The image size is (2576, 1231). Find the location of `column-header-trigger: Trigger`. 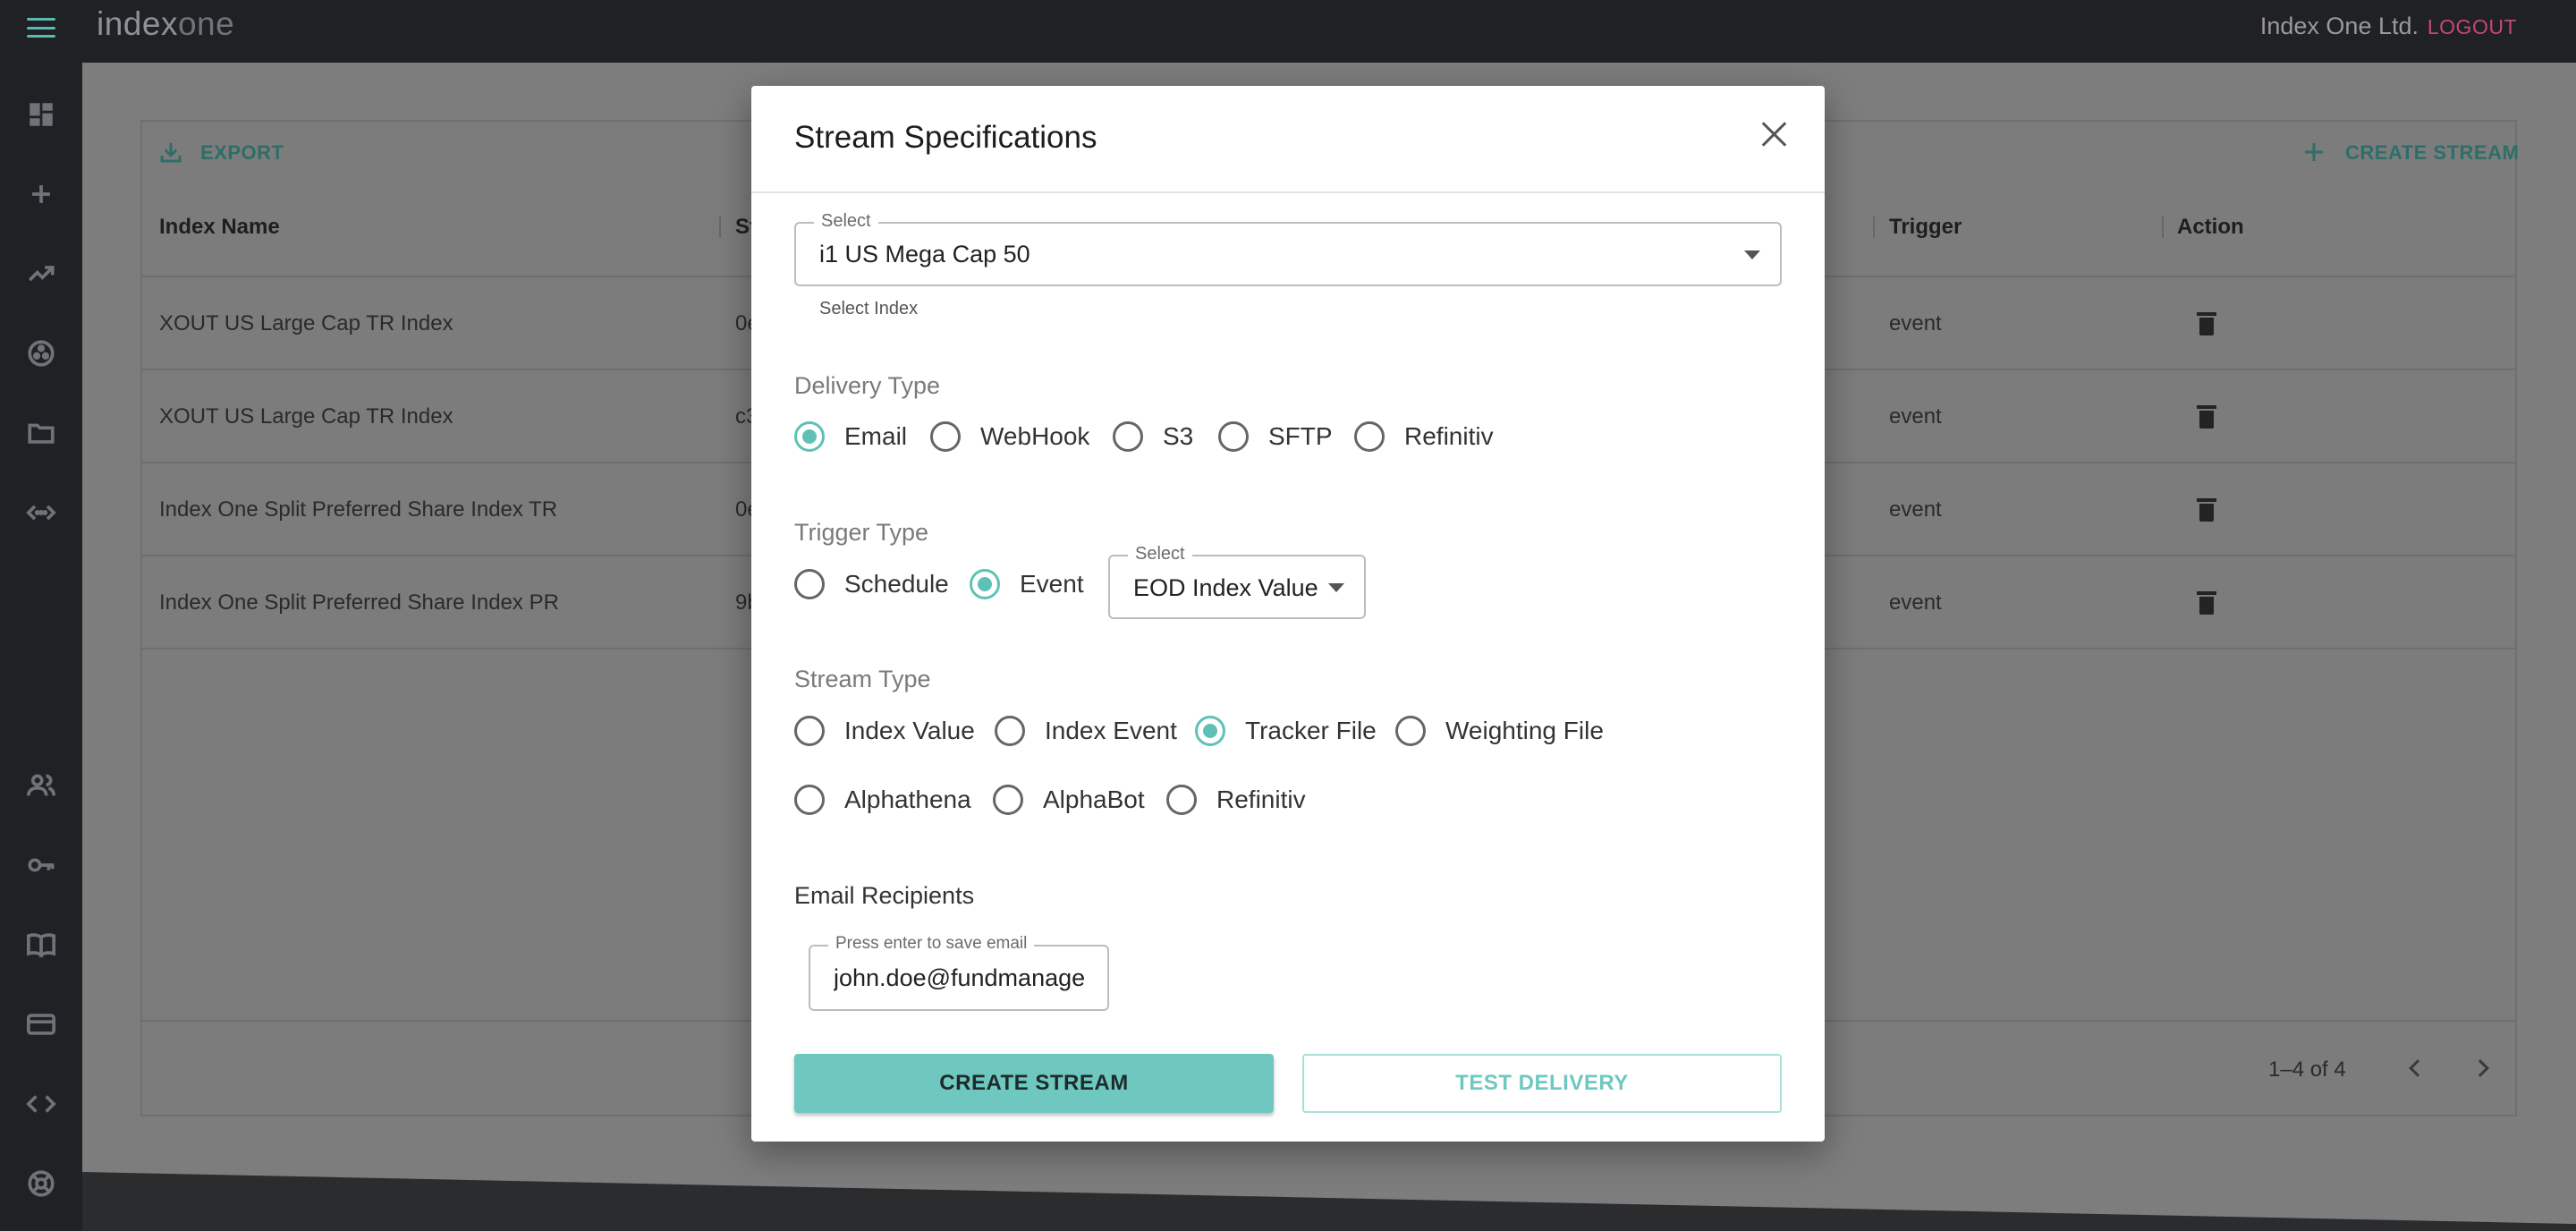

column-header-trigger: Trigger is located at coordinates (1925, 227).